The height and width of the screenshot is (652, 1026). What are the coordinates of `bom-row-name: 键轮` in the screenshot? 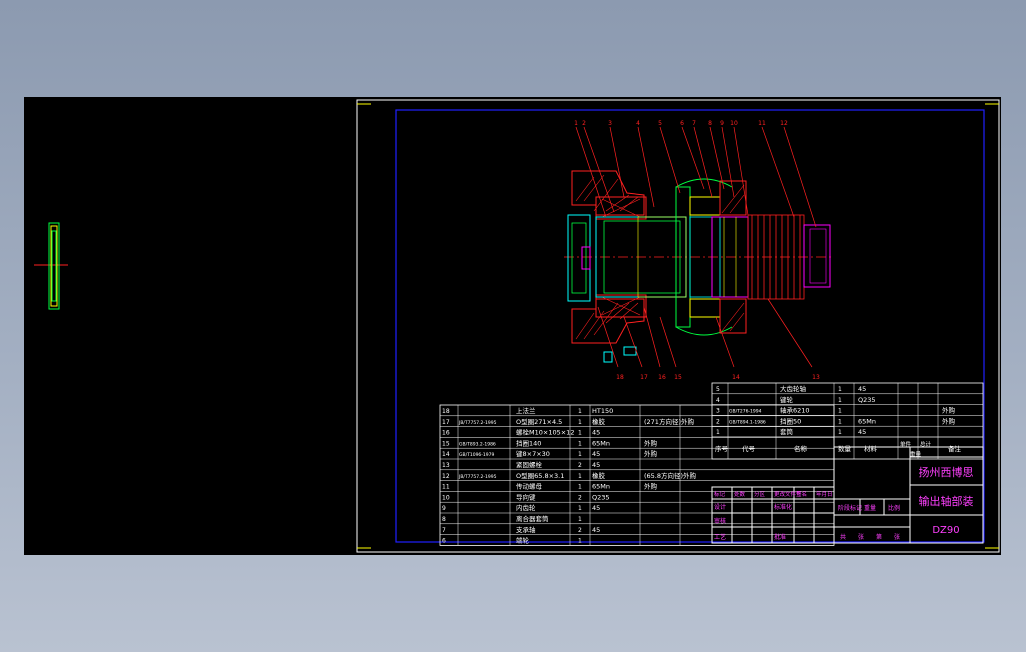 It's located at (787, 399).